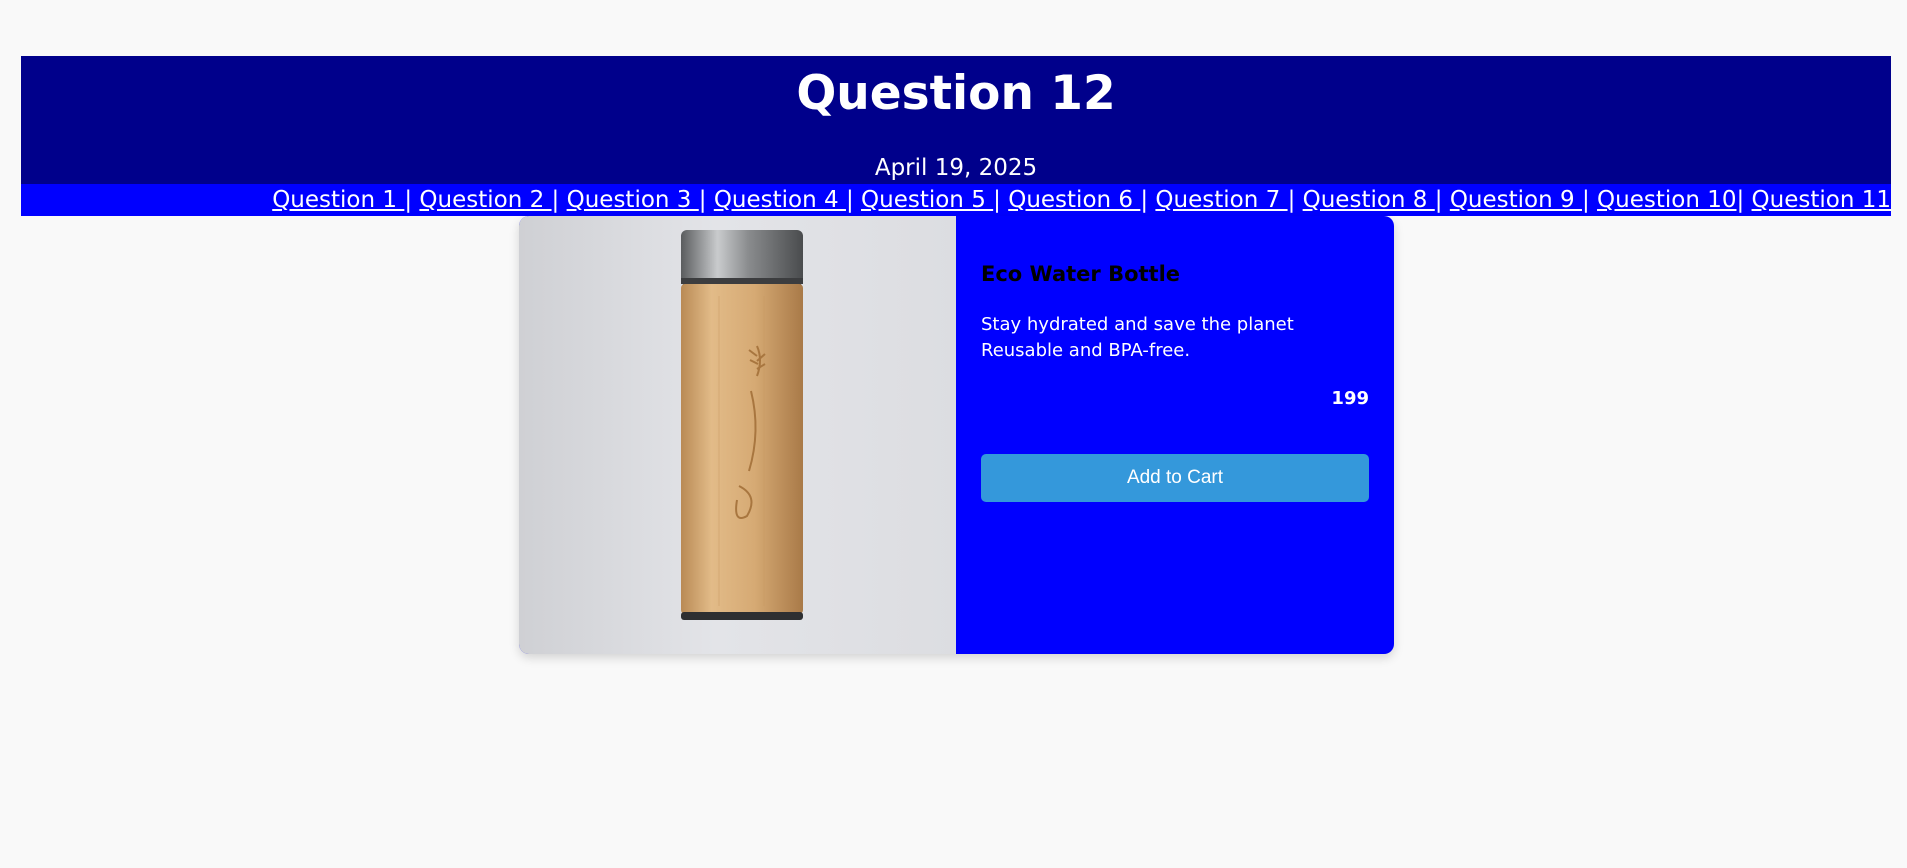  I want to click on nav-link-question-4: Question 4, so click(780, 200).